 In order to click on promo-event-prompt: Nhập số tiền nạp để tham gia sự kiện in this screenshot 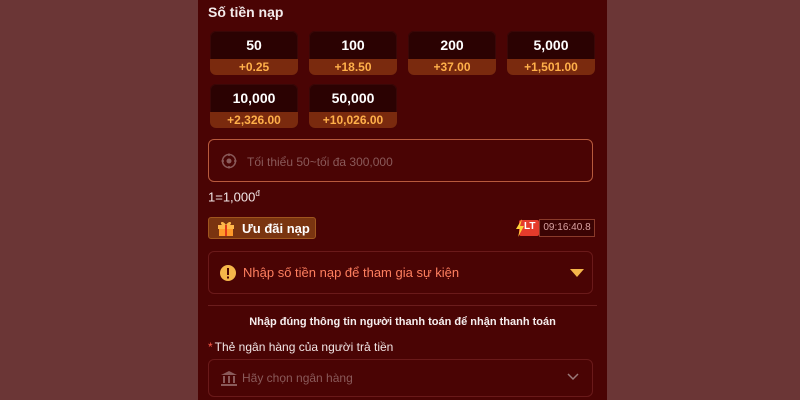, I will do `click(351, 272)`.